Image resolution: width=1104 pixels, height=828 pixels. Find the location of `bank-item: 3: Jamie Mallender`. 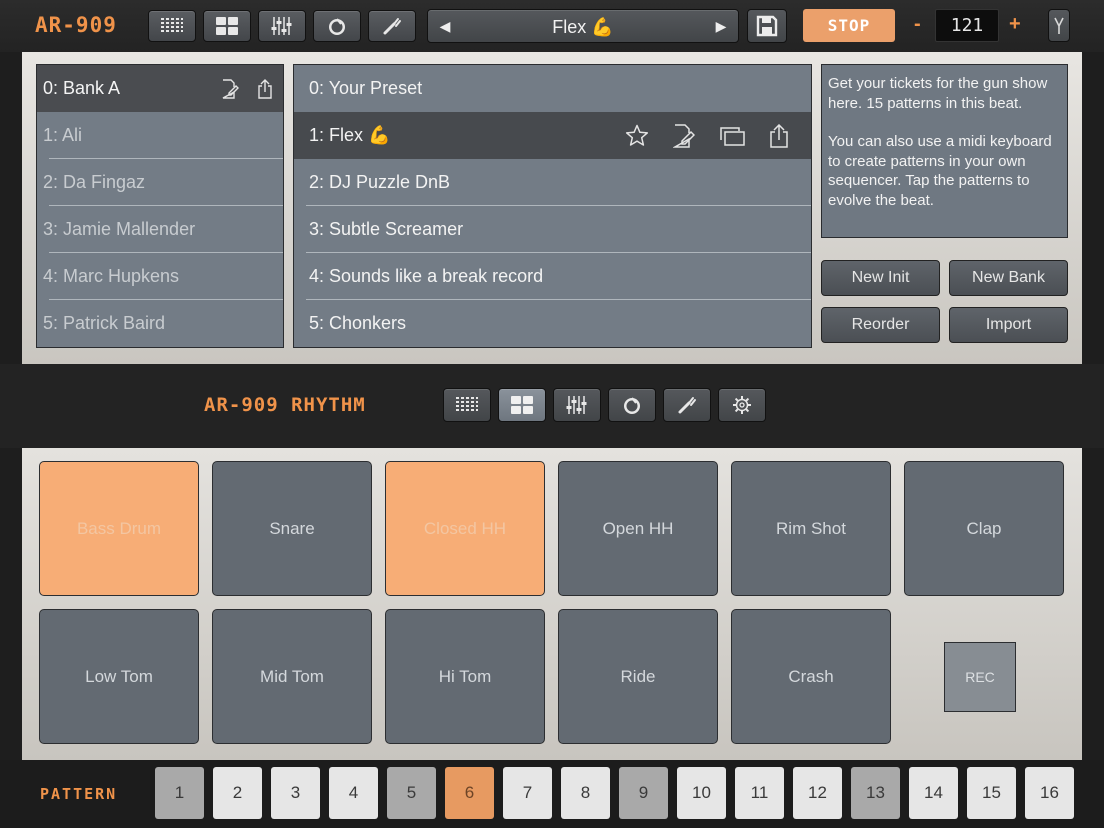

bank-item: 3: Jamie Mallender is located at coordinates (160, 229).